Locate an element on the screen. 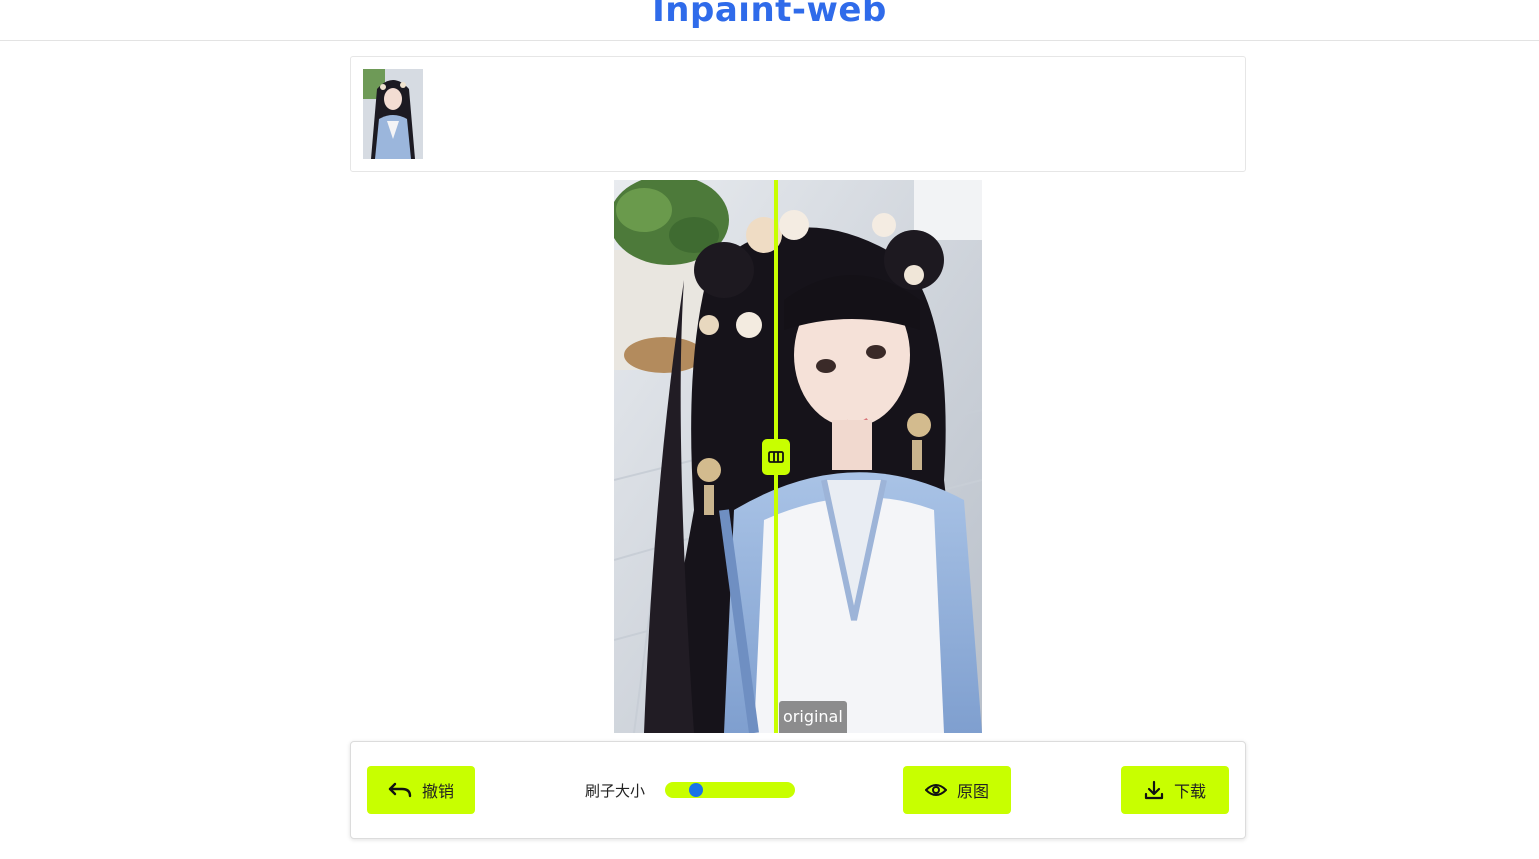 Image resolution: width=1539 pixels, height=859 pixels. app-title: Inpaint-web is located at coordinates (769, 15).